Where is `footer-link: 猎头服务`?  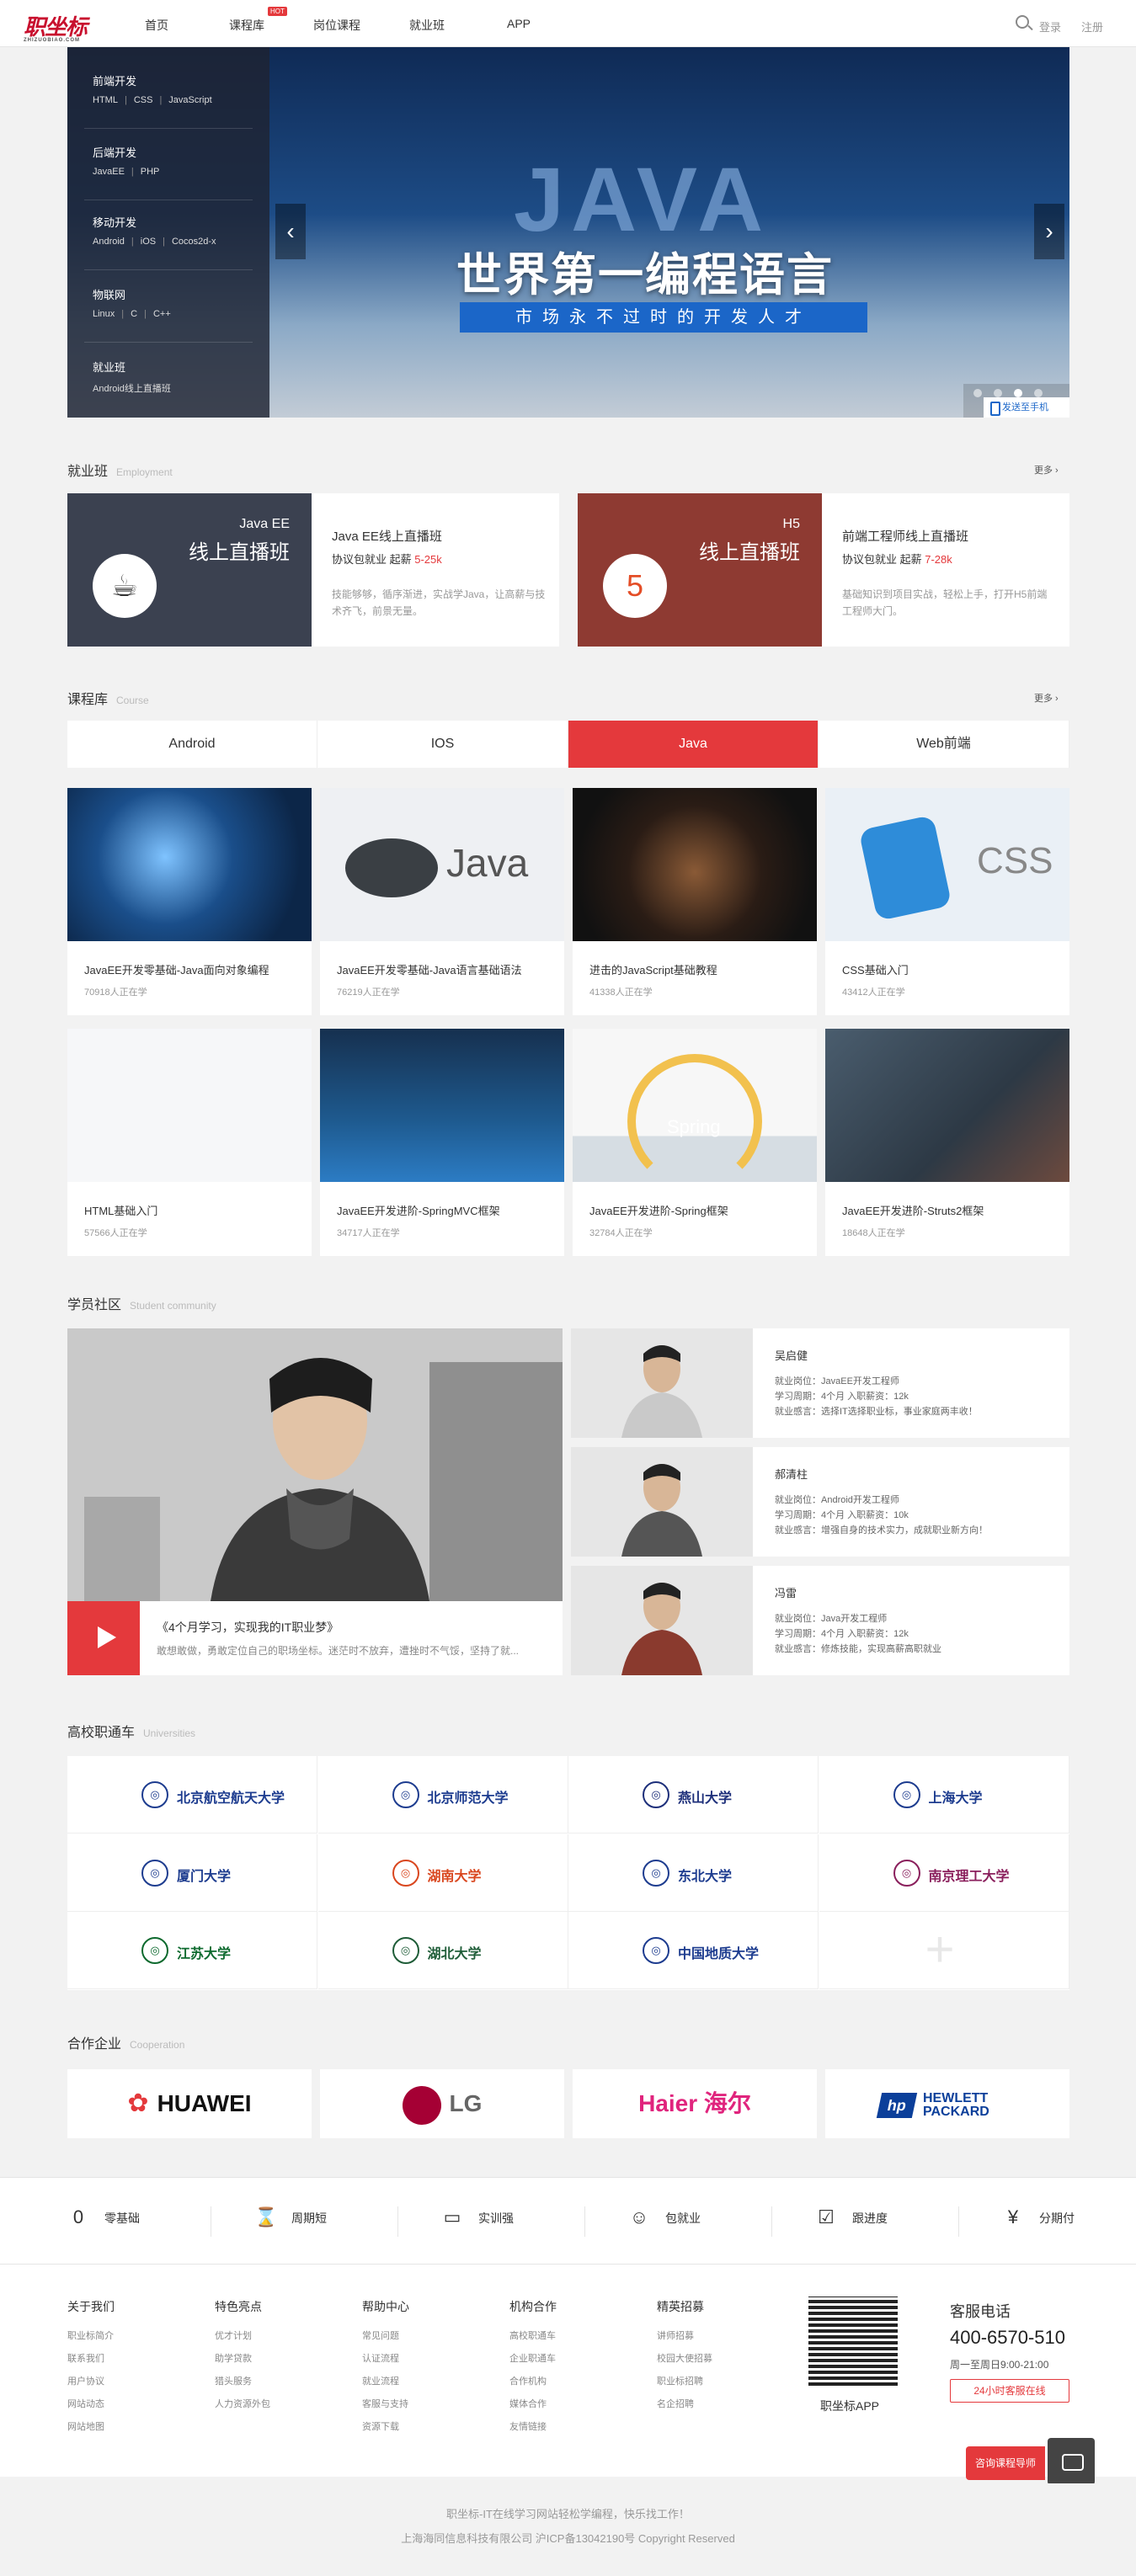 footer-link: 猎头服务 is located at coordinates (242, 2382).